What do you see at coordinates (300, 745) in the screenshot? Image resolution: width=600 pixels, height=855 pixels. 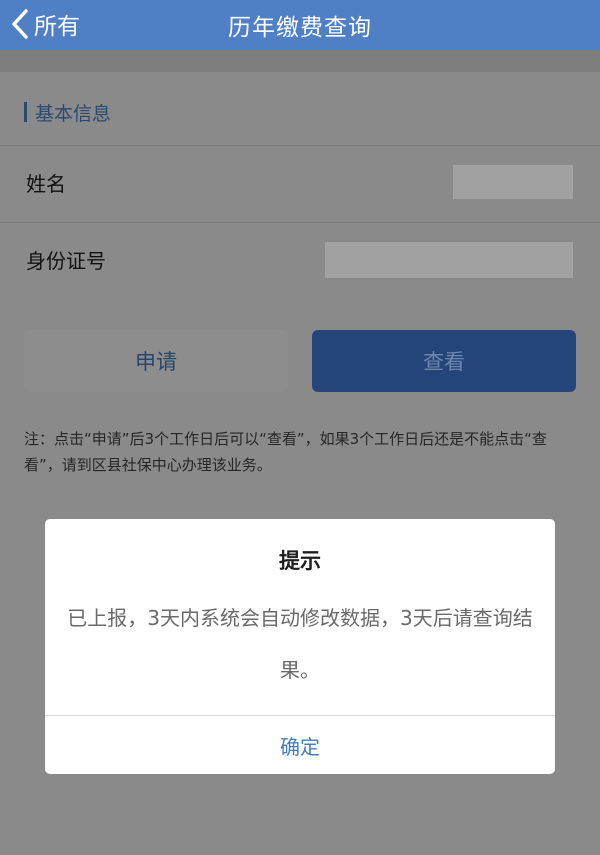 I see `confirm-button: 确定` at bounding box center [300, 745].